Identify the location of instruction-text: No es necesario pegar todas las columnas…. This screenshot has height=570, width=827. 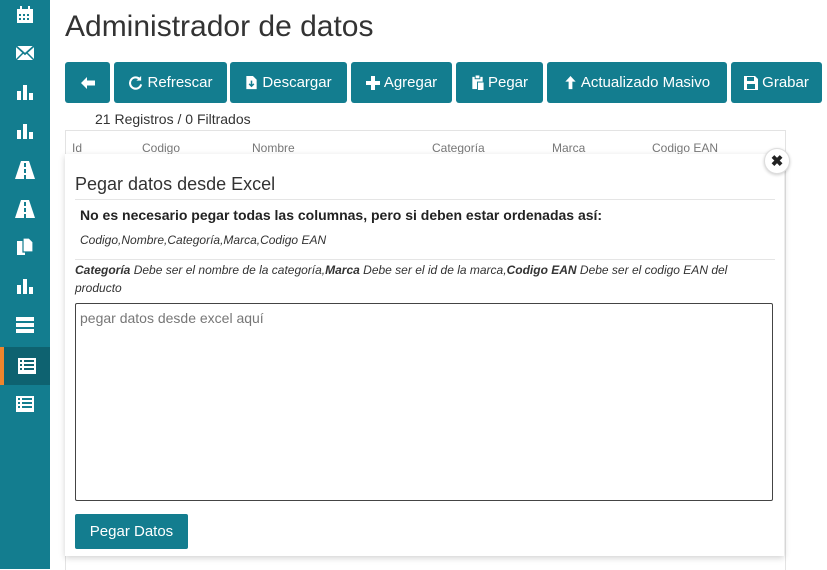
(341, 215).